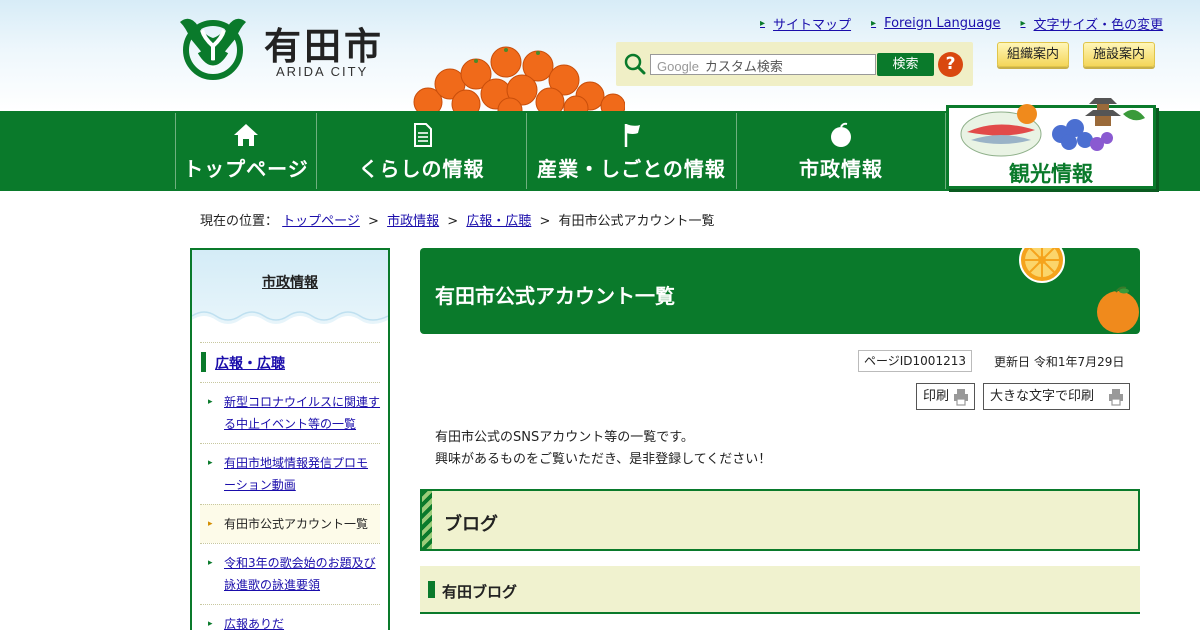 The width and height of the screenshot is (1200, 630). Describe the element at coordinates (915, 361) in the screenshot. I see `page-id-badge: ページID1001213` at that location.